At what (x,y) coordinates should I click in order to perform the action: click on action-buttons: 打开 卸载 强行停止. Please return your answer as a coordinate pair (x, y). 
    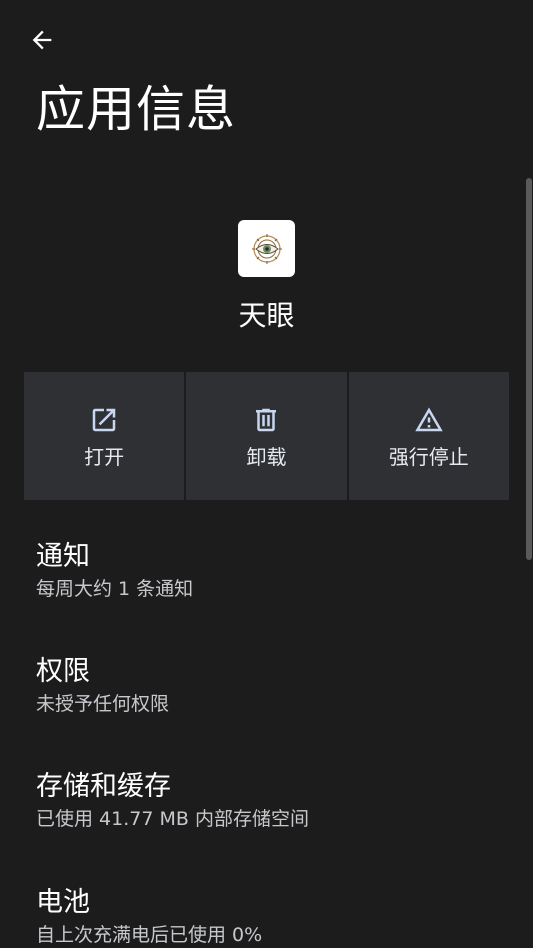
    Looking at the image, I should click on (266, 436).